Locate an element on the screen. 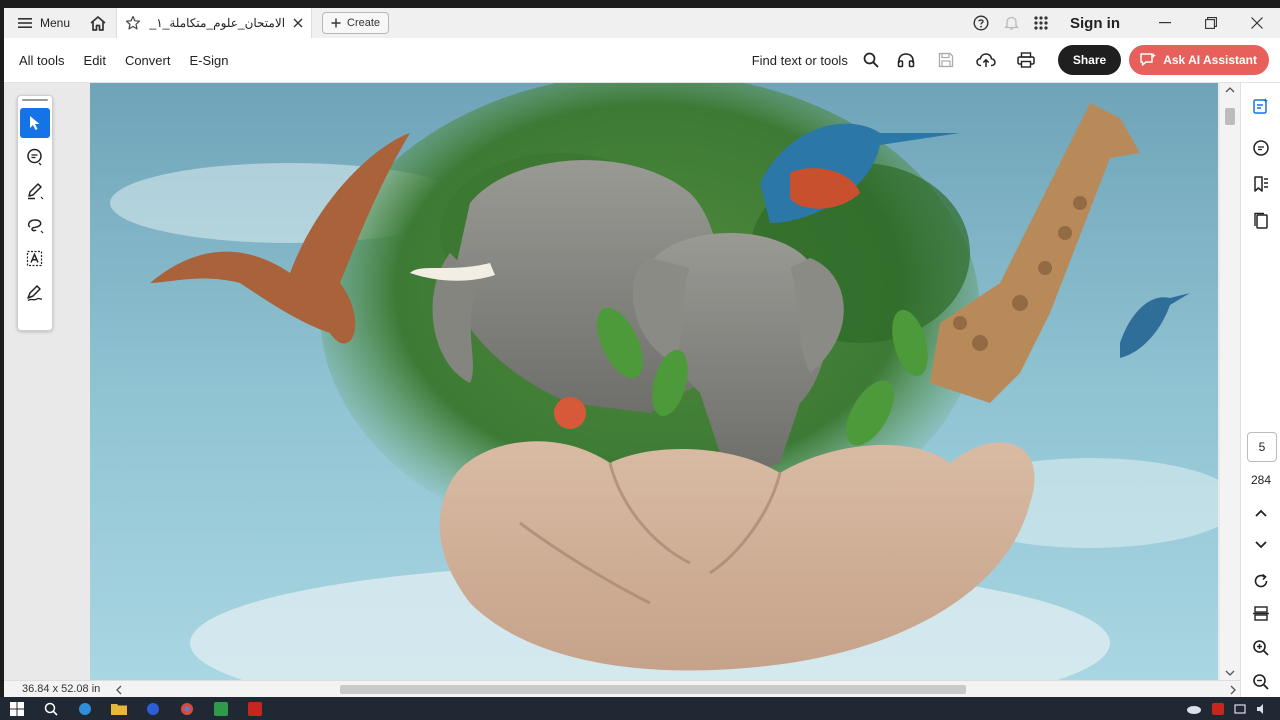 Image resolution: width=1280 pixels, height=720 pixels. taskbar-app-explorer is located at coordinates (119, 708).